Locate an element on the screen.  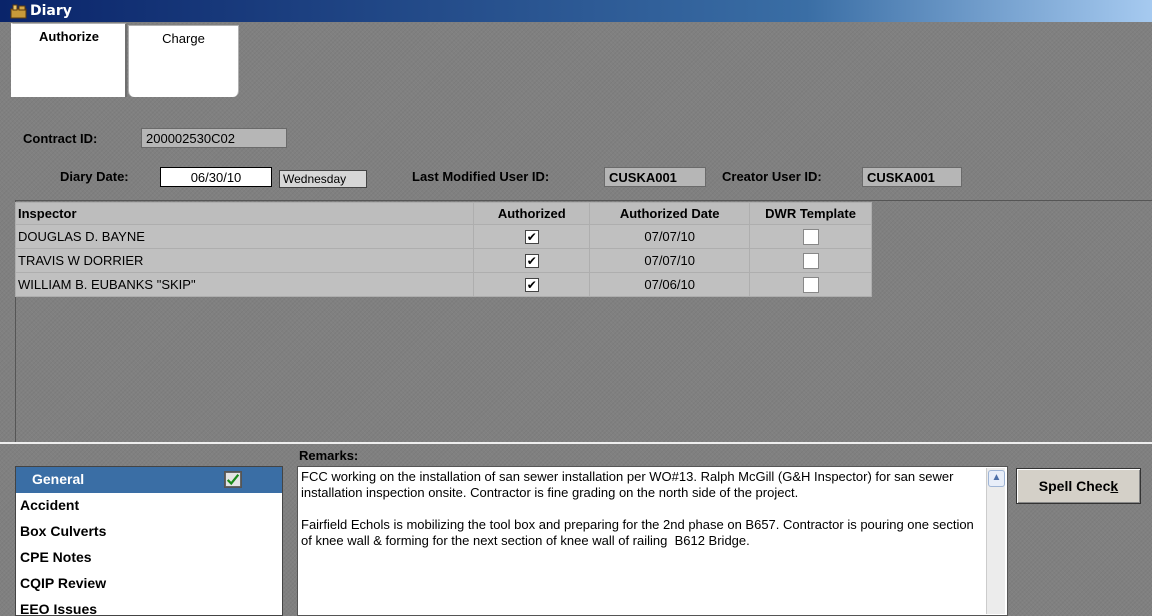
weekday-display: Wednesday is located at coordinates (323, 179).